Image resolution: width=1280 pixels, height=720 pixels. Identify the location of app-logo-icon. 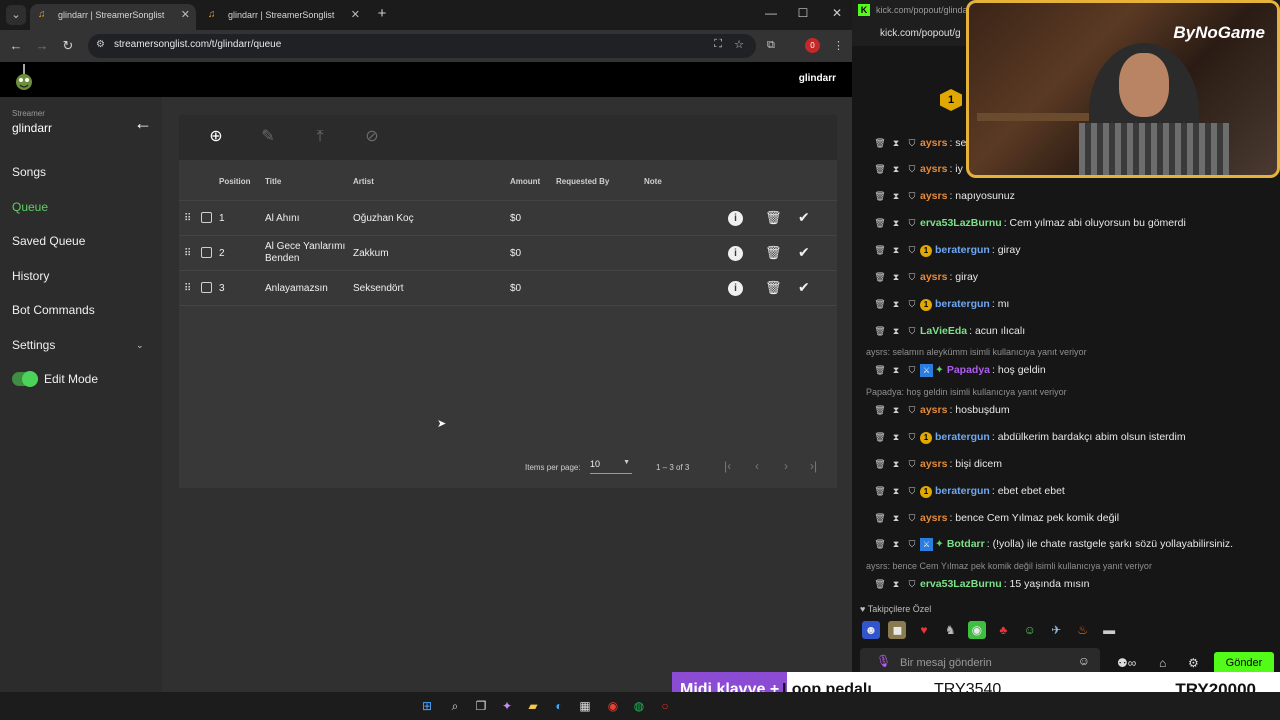
(24, 79).